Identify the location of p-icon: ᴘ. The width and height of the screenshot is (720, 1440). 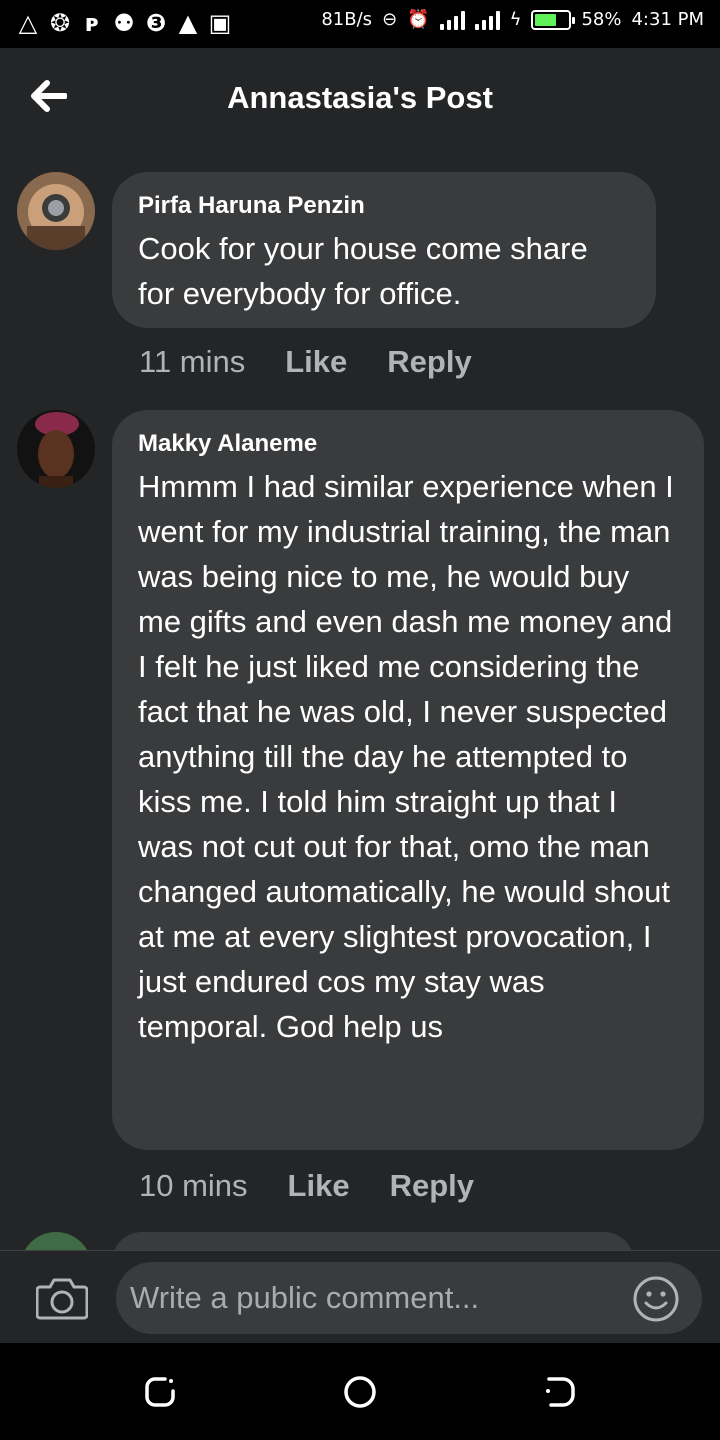
(92, 23).